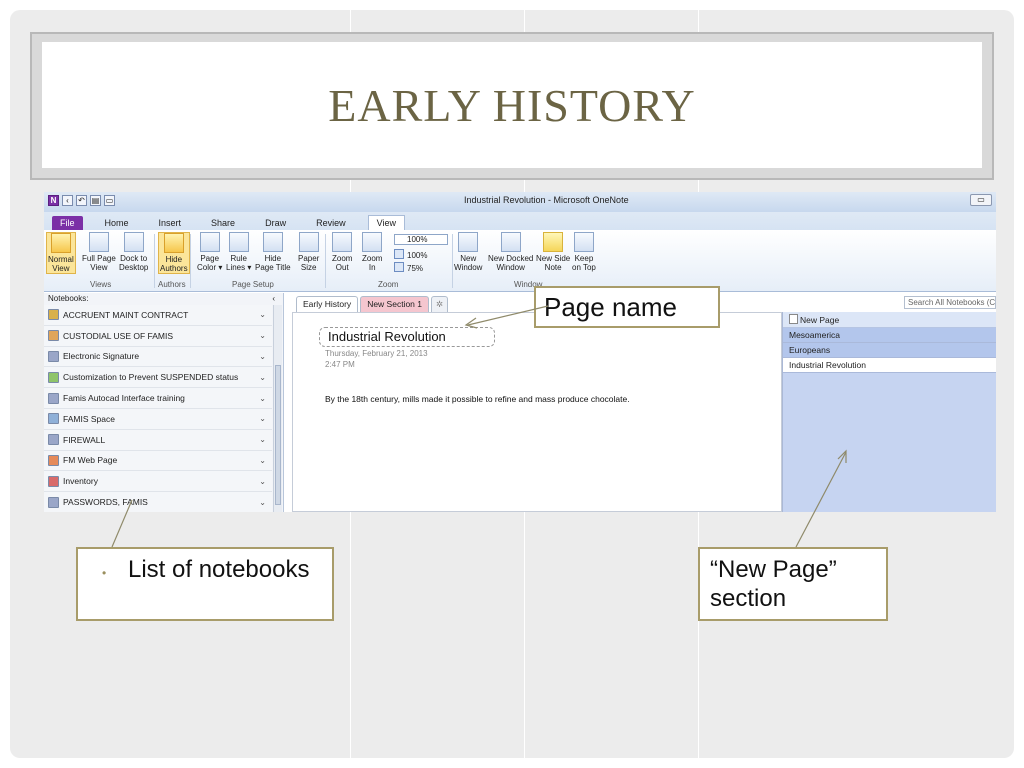  What do you see at coordinates (170, 223) in the screenshot?
I see `tab-insert: Insert` at bounding box center [170, 223].